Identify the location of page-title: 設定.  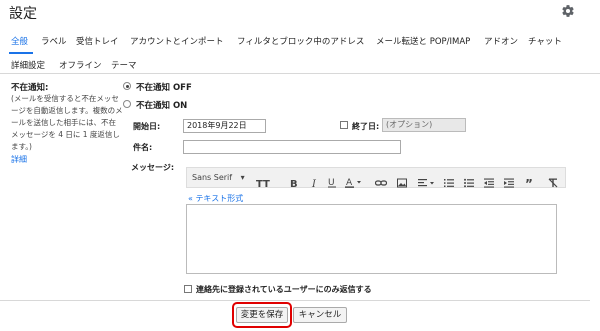
(23, 14).